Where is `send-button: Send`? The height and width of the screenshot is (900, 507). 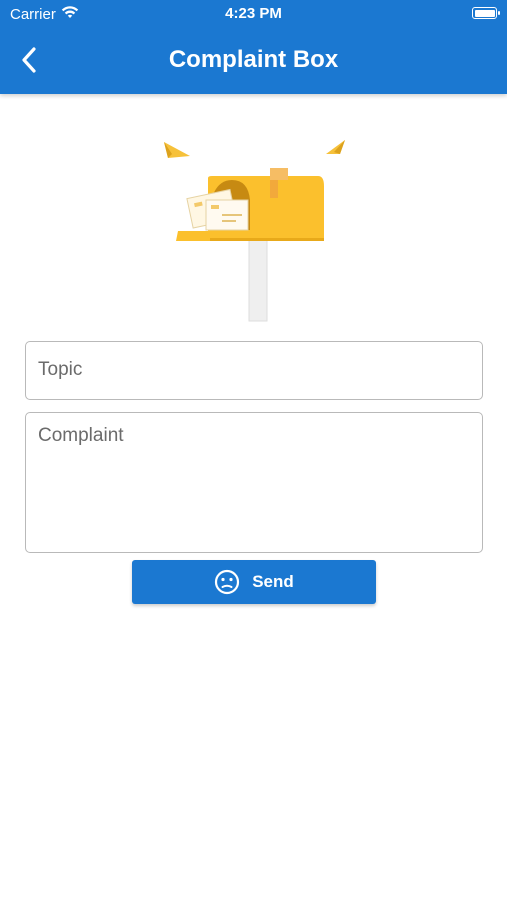
send-button: Send is located at coordinates (254, 582).